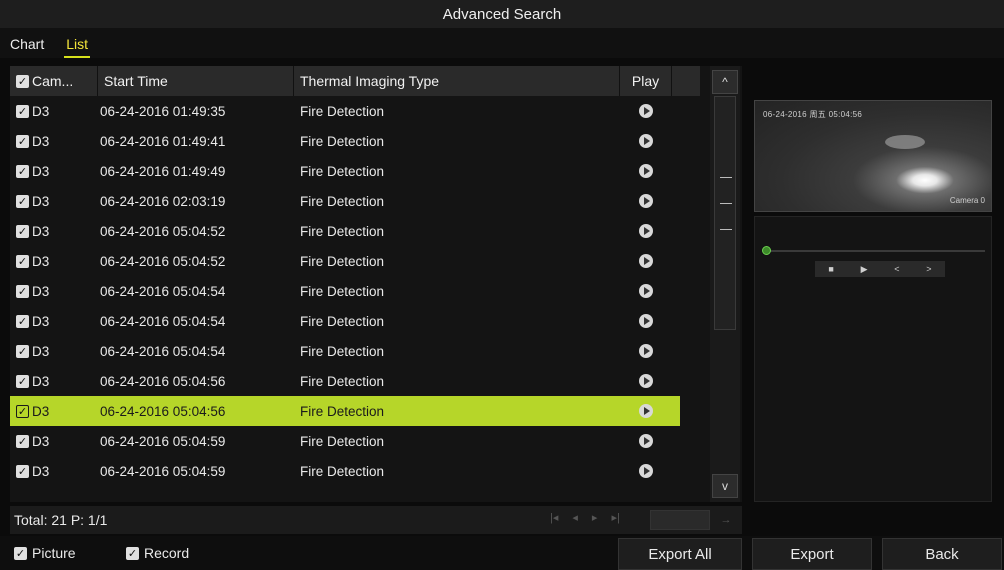  What do you see at coordinates (615, 517) in the screenshot?
I see `last-page-icon: ▸|` at bounding box center [615, 517].